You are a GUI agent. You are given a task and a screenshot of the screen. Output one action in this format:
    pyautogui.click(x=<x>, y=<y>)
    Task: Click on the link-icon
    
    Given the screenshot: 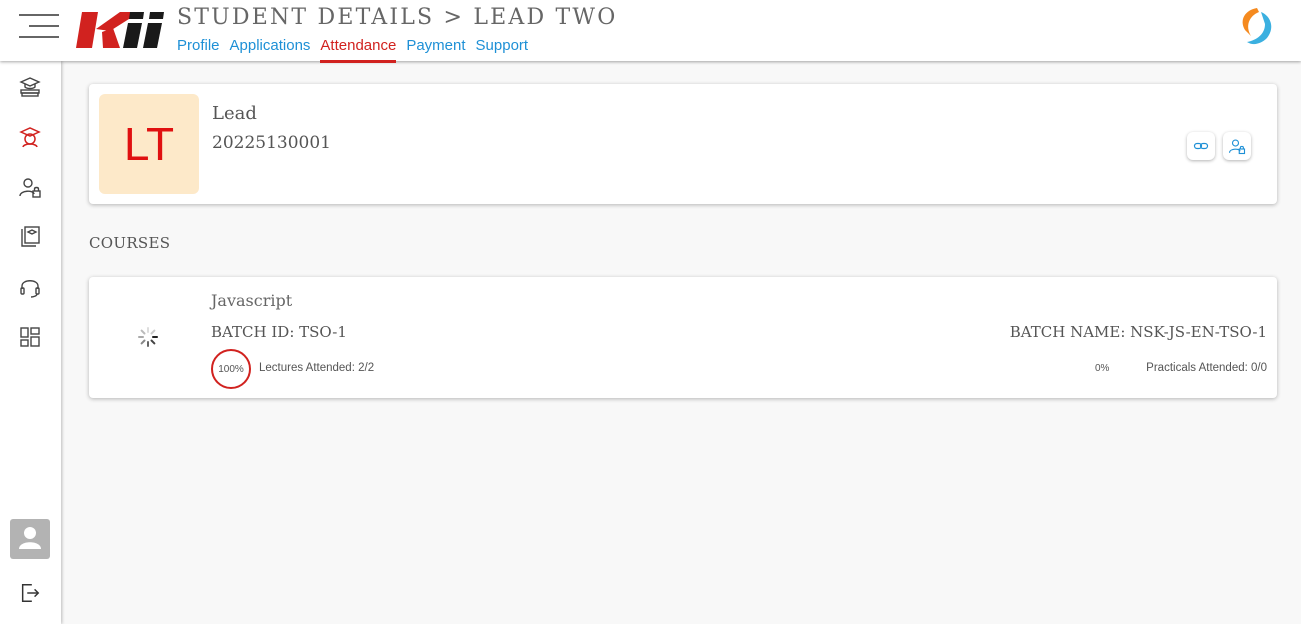 What is the action you would take?
    pyautogui.click(x=1201, y=146)
    